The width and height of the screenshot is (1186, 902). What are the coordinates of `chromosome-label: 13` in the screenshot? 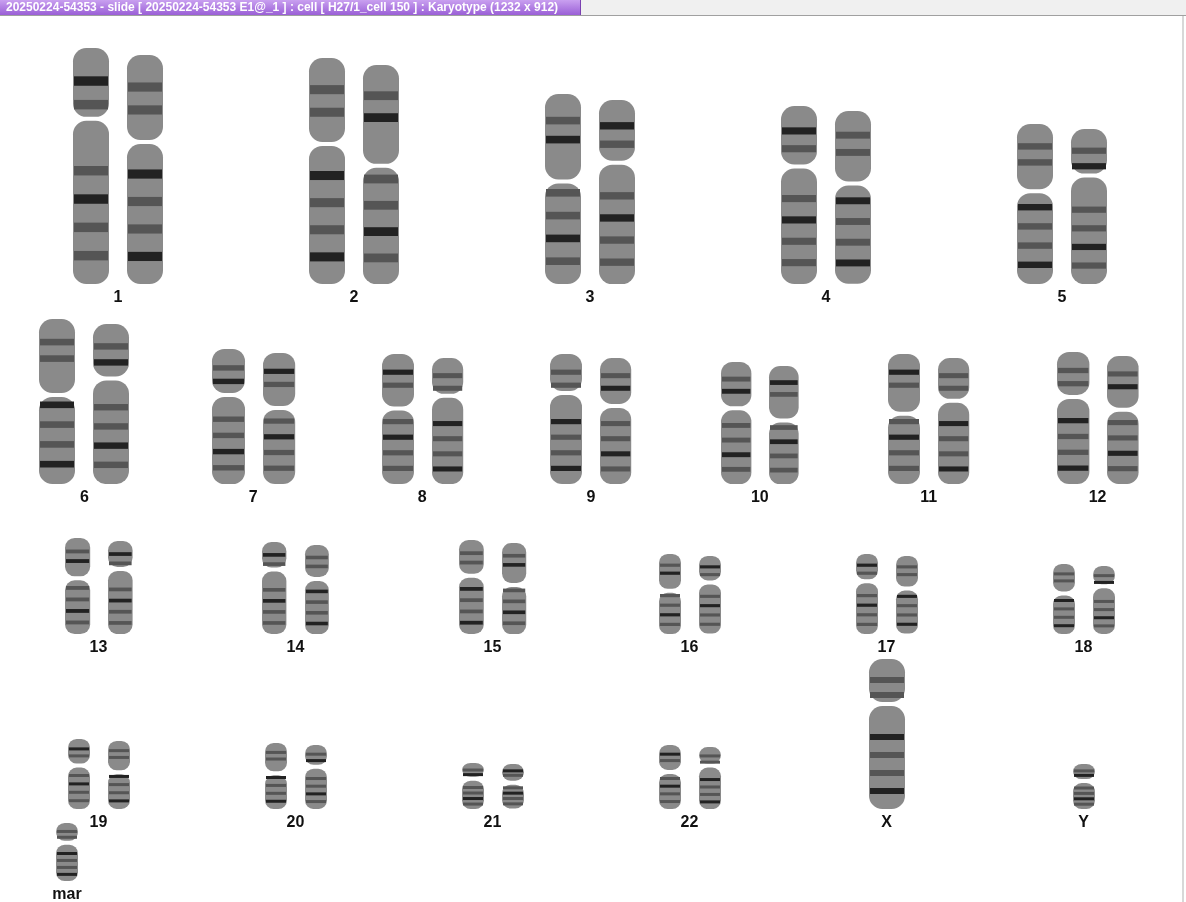 It's located at (98, 647).